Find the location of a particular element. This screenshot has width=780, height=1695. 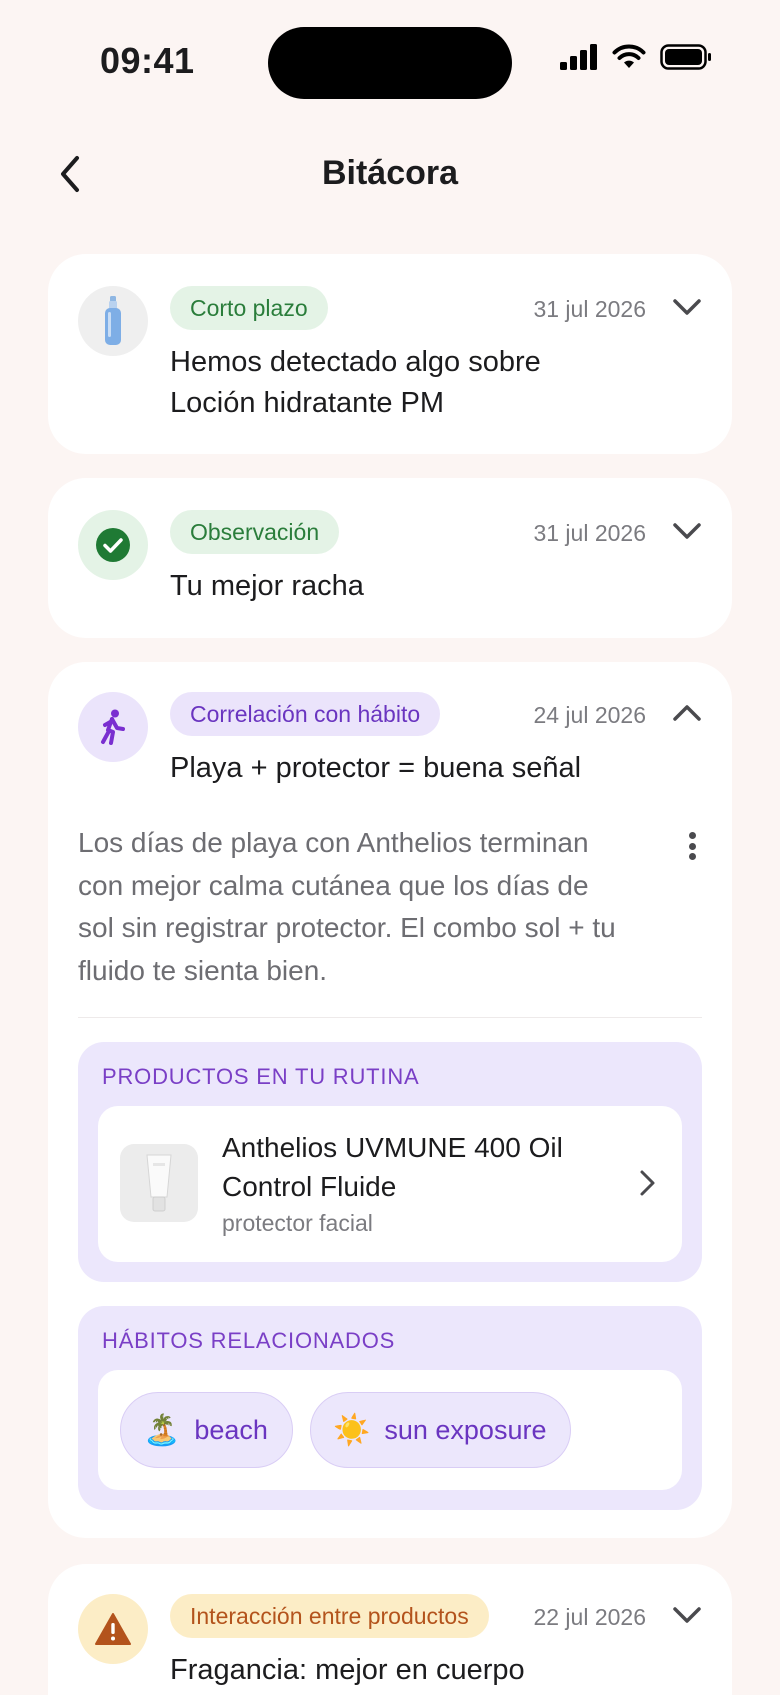

insight-card-2: Observación 31 jul 2026 Tu mejor racha is located at coordinates (390, 558).